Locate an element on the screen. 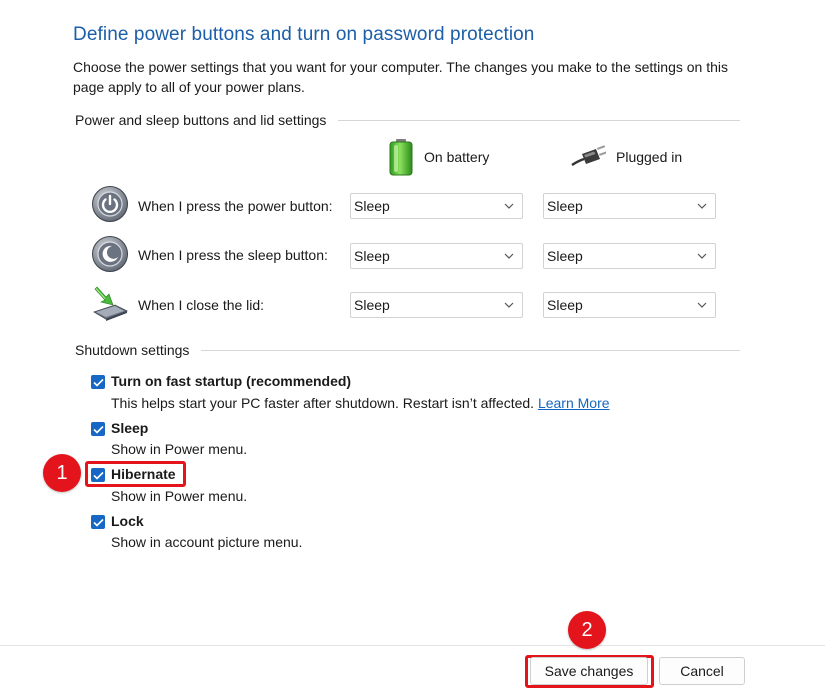 The width and height of the screenshot is (825, 697). power-button-label: When I press the power button: is located at coordinates (235, 206).